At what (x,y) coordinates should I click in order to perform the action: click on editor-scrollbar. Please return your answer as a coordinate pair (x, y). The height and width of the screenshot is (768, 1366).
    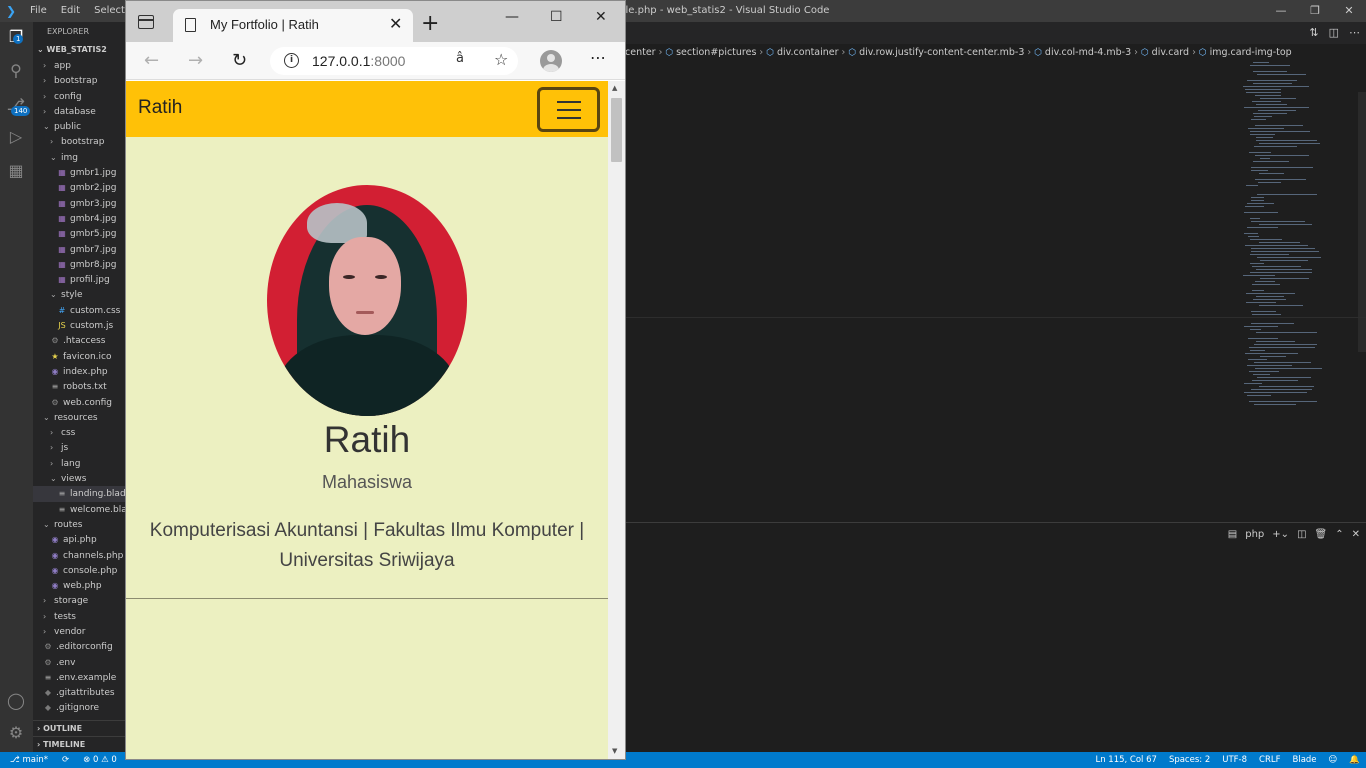
    Looking at the image, I should click on (1362, 222).